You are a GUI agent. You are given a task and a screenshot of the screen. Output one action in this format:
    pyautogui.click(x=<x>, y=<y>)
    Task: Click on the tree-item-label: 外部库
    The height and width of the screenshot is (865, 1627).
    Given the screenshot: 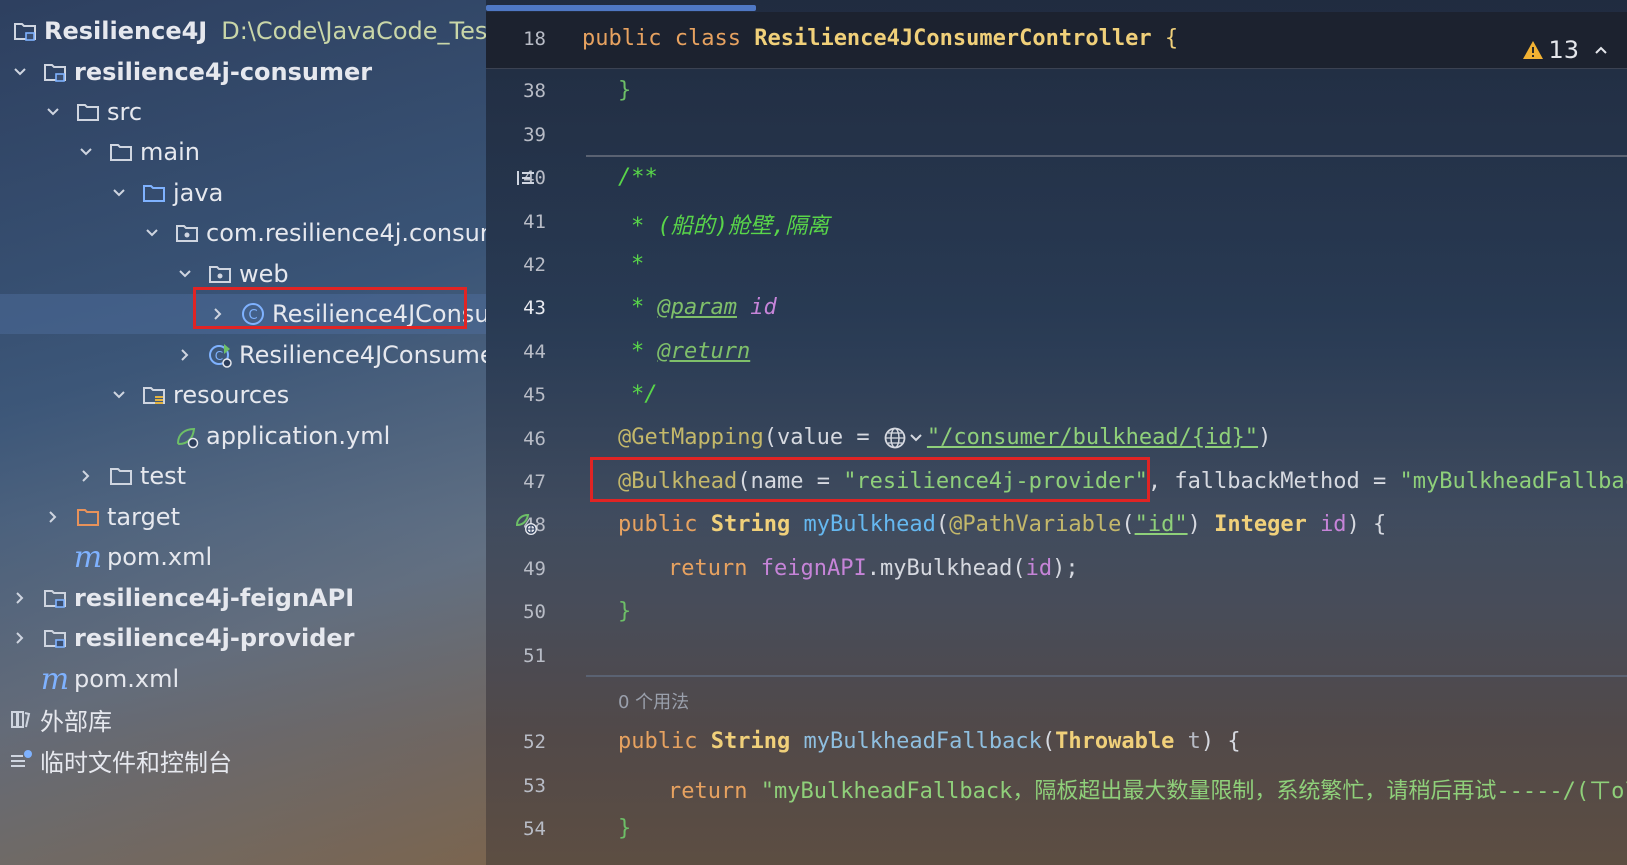 What is the action you would take?
    pyautogui.click(x=76, y=721)
    